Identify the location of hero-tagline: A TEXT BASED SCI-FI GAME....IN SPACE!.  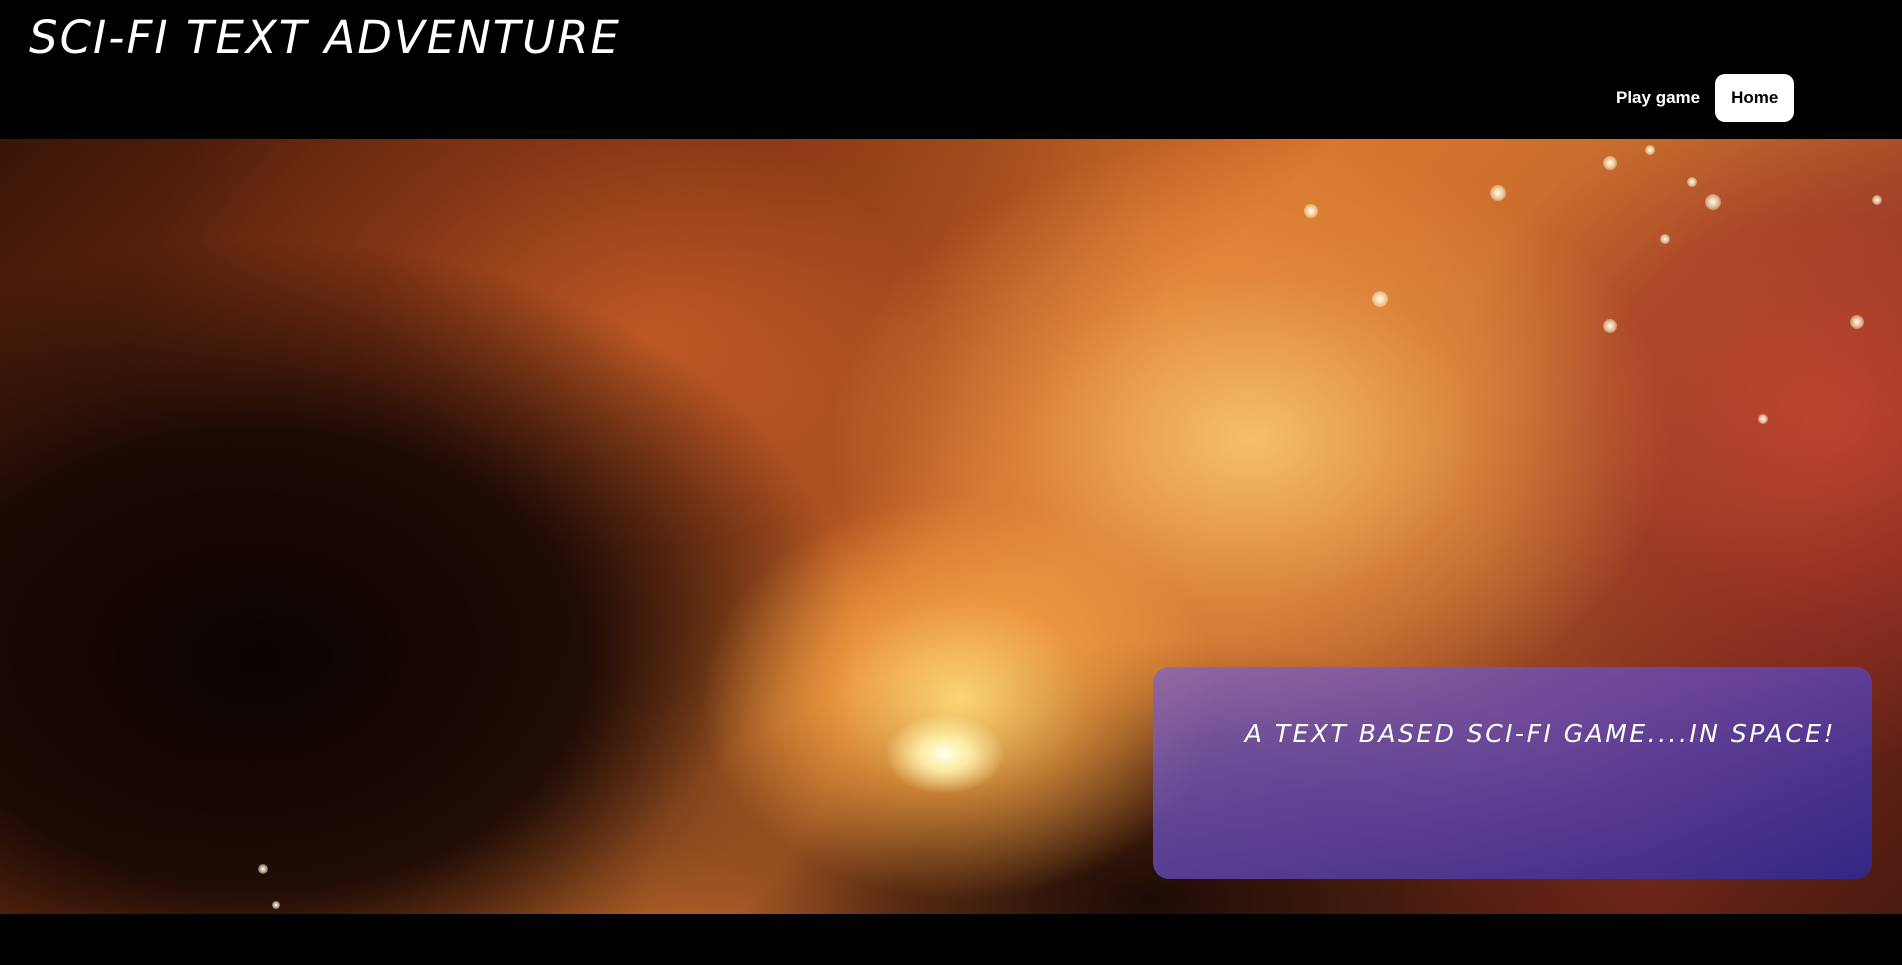
(1540, 733).